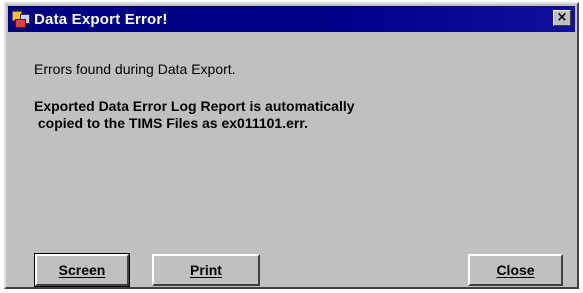  Describe the element at coordinates (82, 270) in the screenshot. I see `screen-button: Screen` at that location.